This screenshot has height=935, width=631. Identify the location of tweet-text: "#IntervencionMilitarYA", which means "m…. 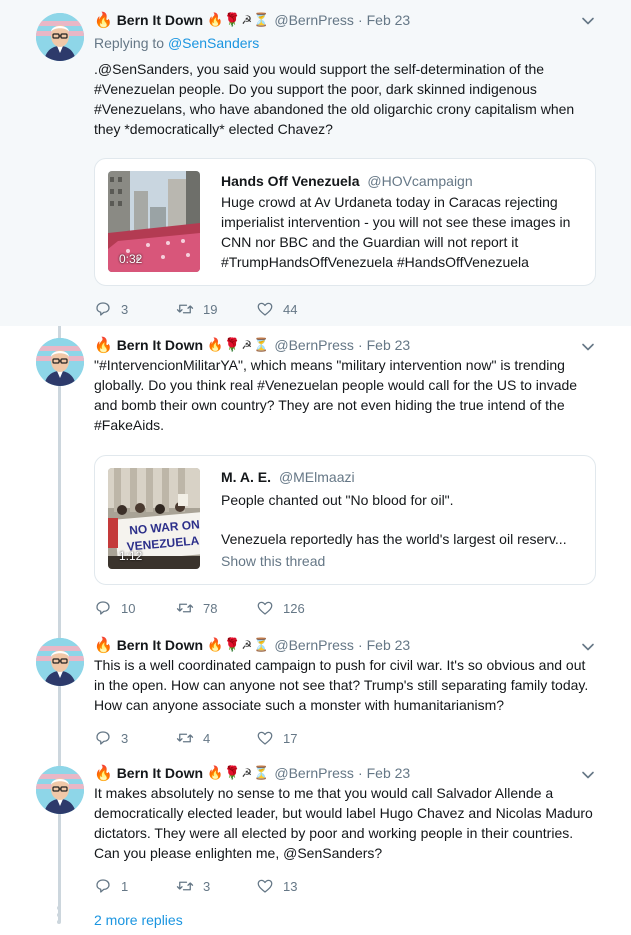
(336, 395).